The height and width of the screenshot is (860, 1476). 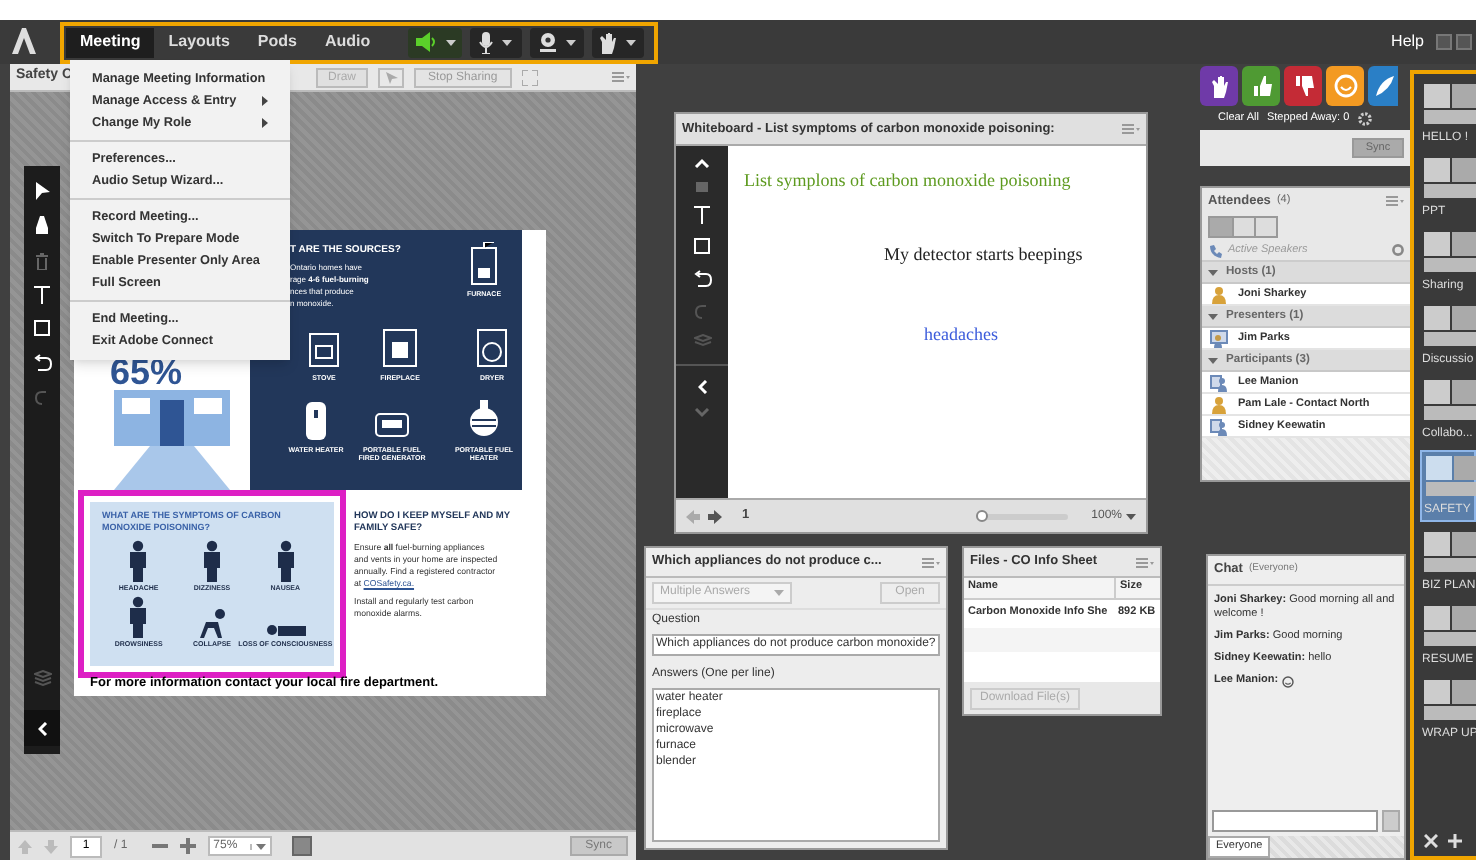 I want to click on dryer-icon, so click(x=492, y=348).